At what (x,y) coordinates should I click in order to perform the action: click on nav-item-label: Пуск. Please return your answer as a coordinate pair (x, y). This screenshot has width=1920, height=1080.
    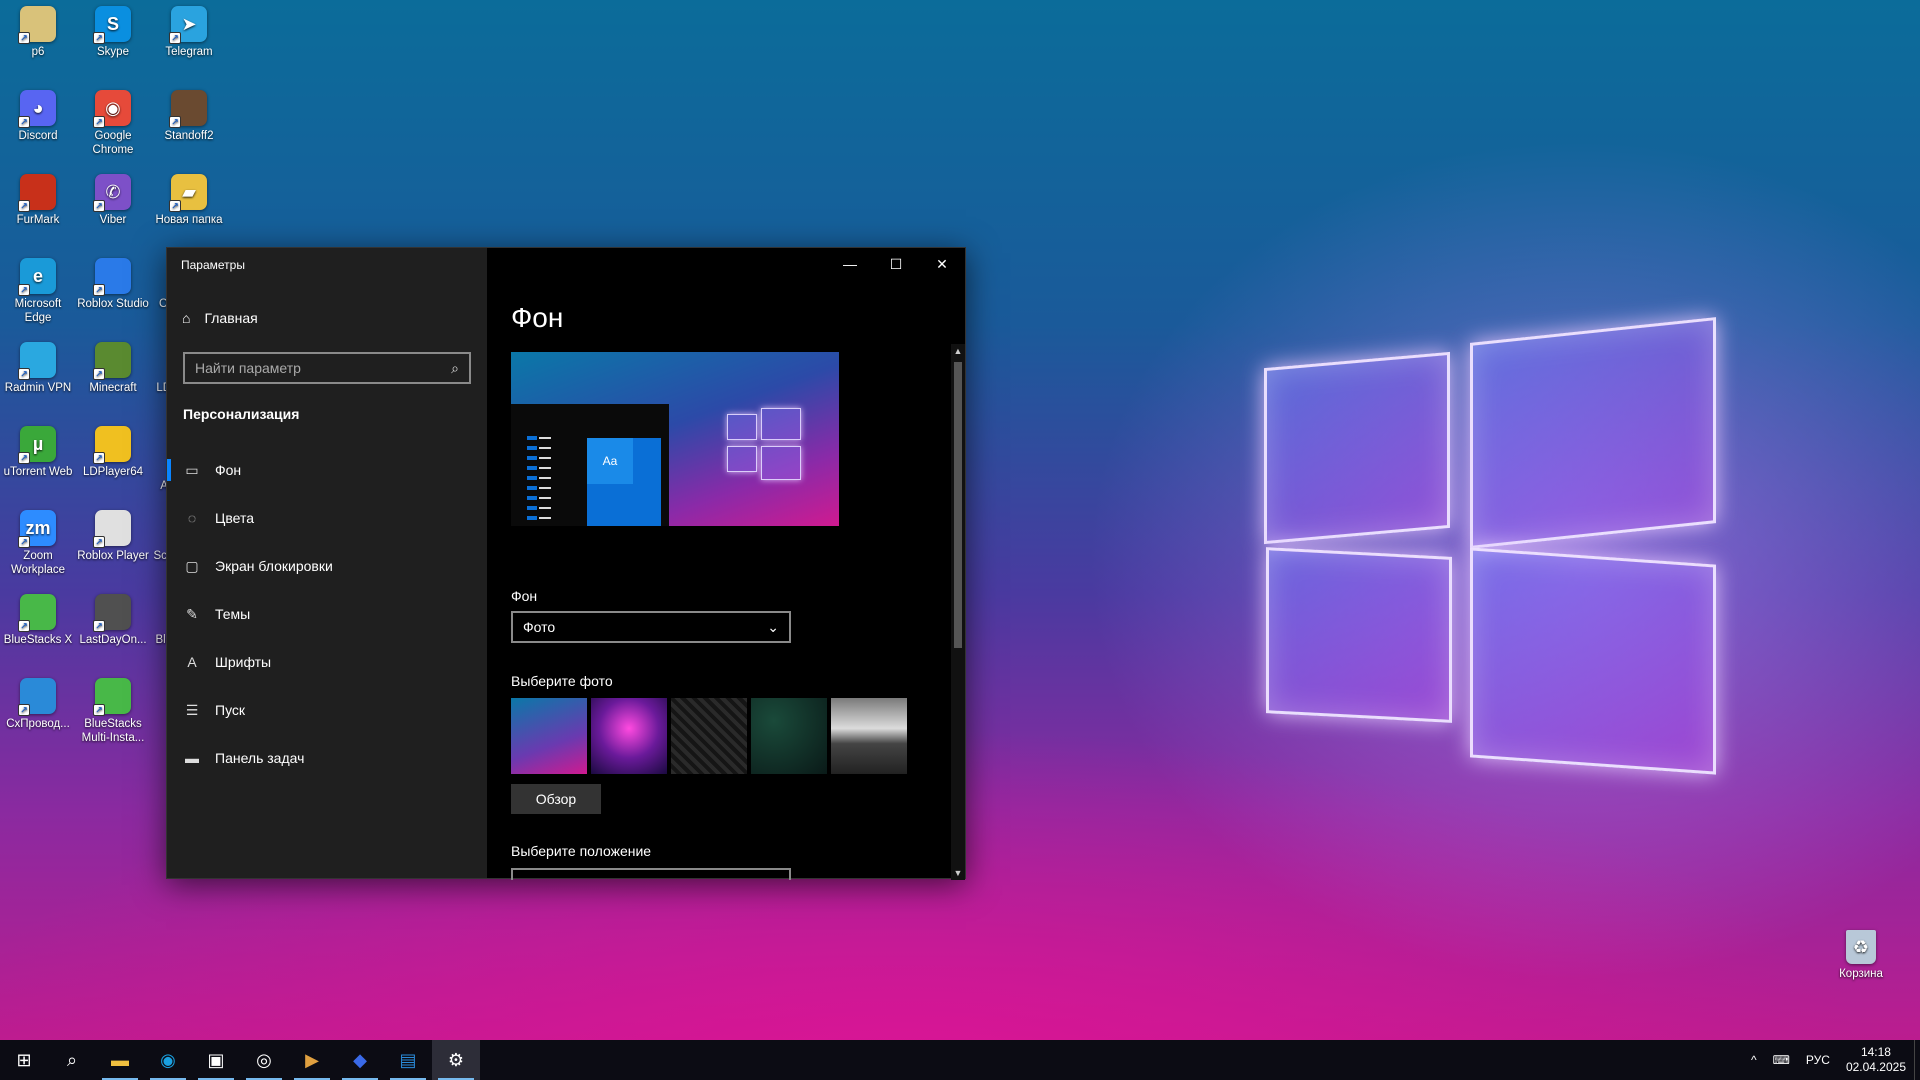
    Looking at the image, I should click on (230, 710).